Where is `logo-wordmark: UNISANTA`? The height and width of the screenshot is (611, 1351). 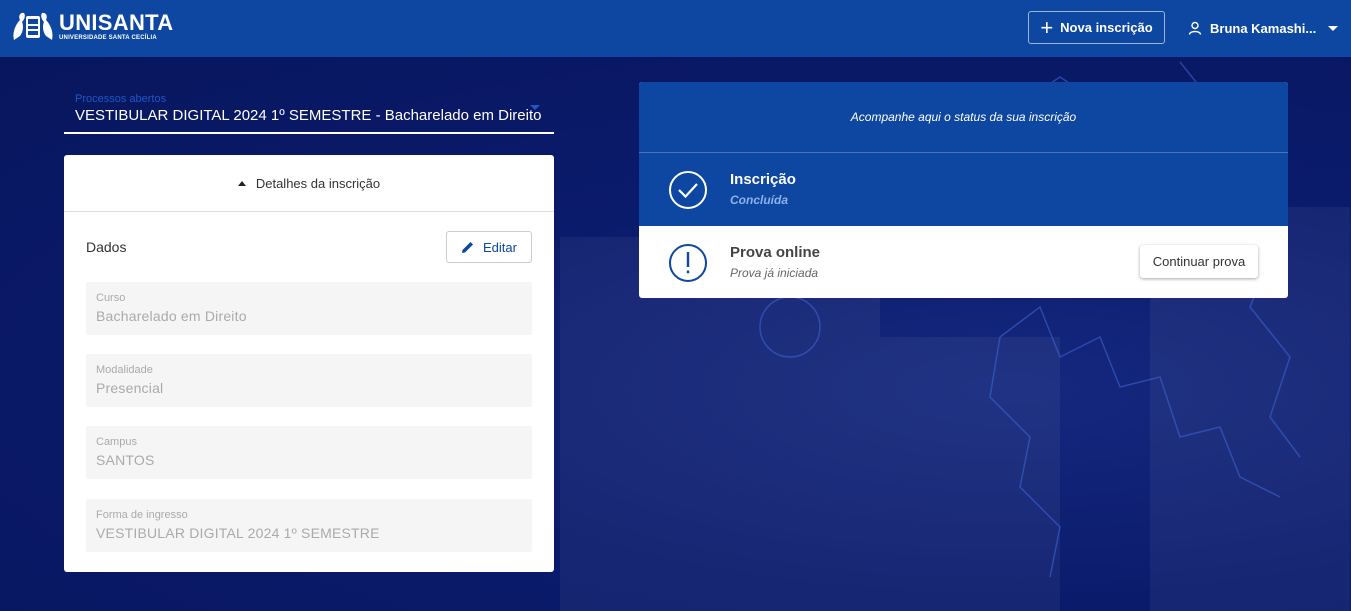
logo-wordmark: UNISANTA is located at coordinates (116, 22).